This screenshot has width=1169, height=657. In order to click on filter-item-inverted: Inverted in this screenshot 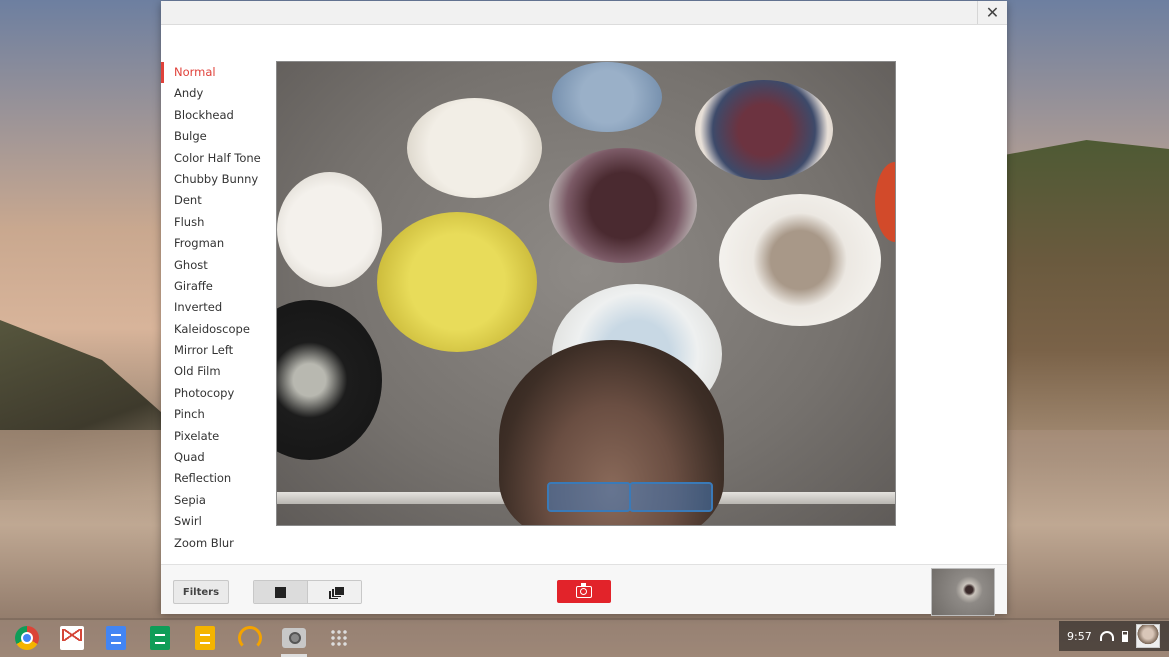, I will do `click(217, 307)`.